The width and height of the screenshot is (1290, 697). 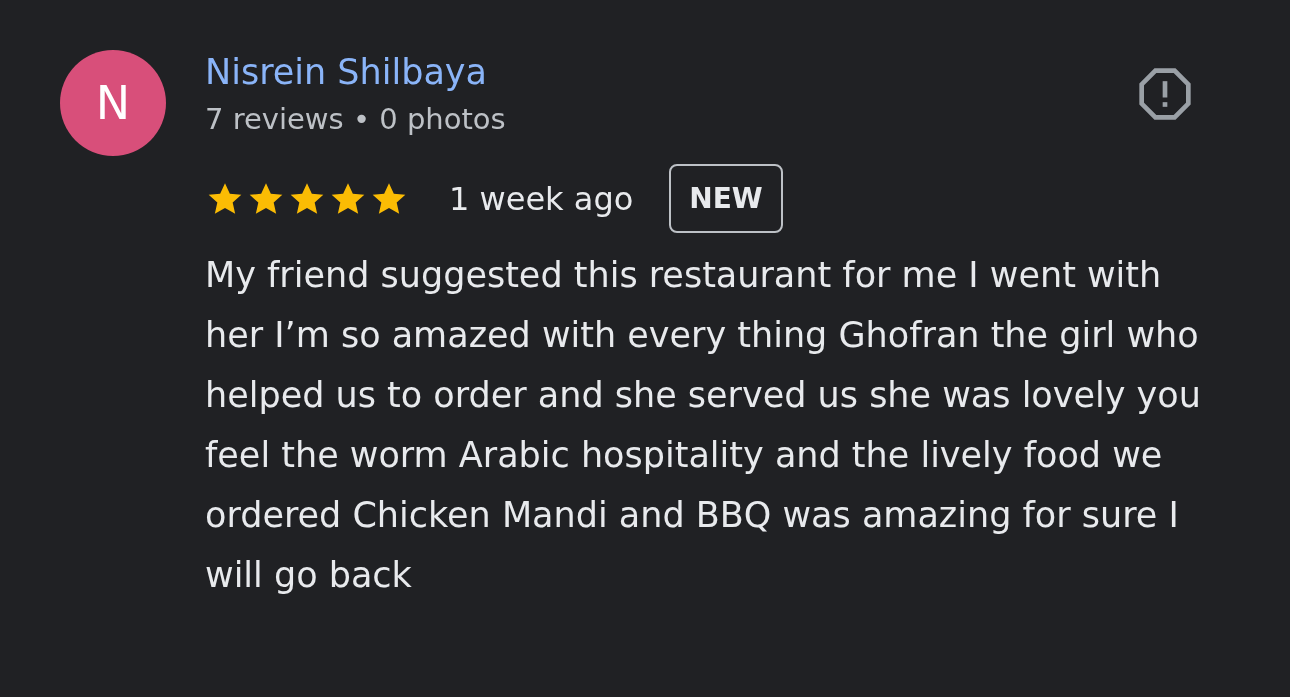 What do you see at coordinates (355, 119) in the screenshot?
I see `author-stats: 7 reviews • 0 photos` at bounding box center [355, 119].